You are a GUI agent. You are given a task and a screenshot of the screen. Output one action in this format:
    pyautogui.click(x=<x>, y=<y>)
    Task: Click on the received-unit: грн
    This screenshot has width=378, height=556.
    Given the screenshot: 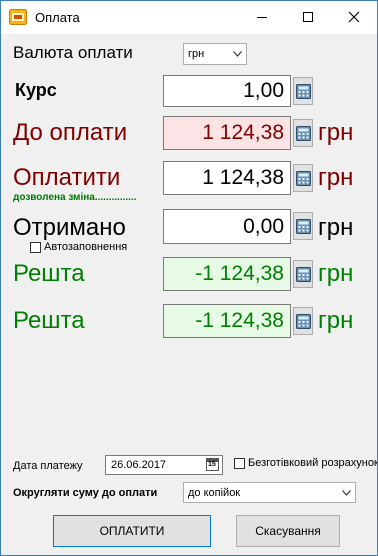 What is the action you would take?
    pyautogui.click(x=336, y=227)
    